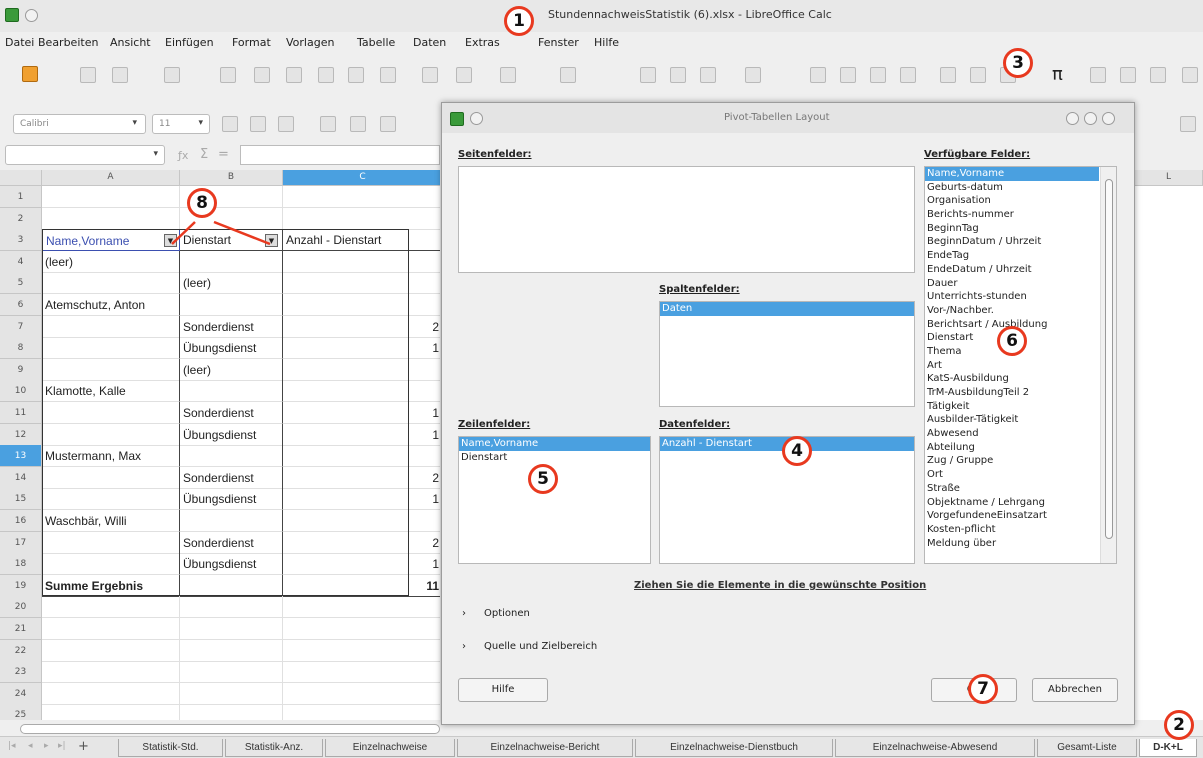  What do you see at coordinates (1179, 725) in the screenshot?
I see `callout-2: 2` at bounding box center [1179, 725].